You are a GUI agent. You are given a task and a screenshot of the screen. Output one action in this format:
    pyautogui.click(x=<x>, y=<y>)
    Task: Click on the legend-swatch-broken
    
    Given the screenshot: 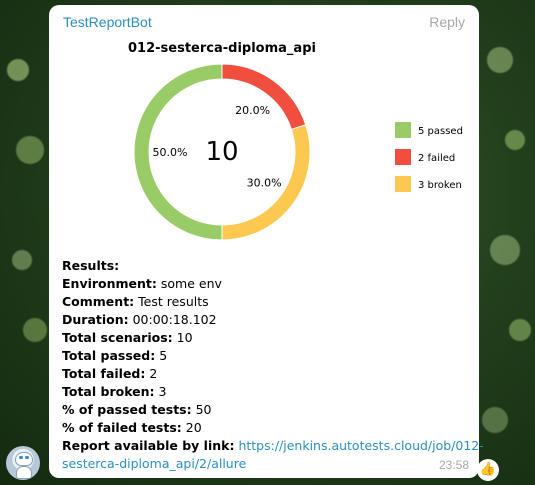 What is the action you would take?
    pyautogui.click(x=403, y=184)
    